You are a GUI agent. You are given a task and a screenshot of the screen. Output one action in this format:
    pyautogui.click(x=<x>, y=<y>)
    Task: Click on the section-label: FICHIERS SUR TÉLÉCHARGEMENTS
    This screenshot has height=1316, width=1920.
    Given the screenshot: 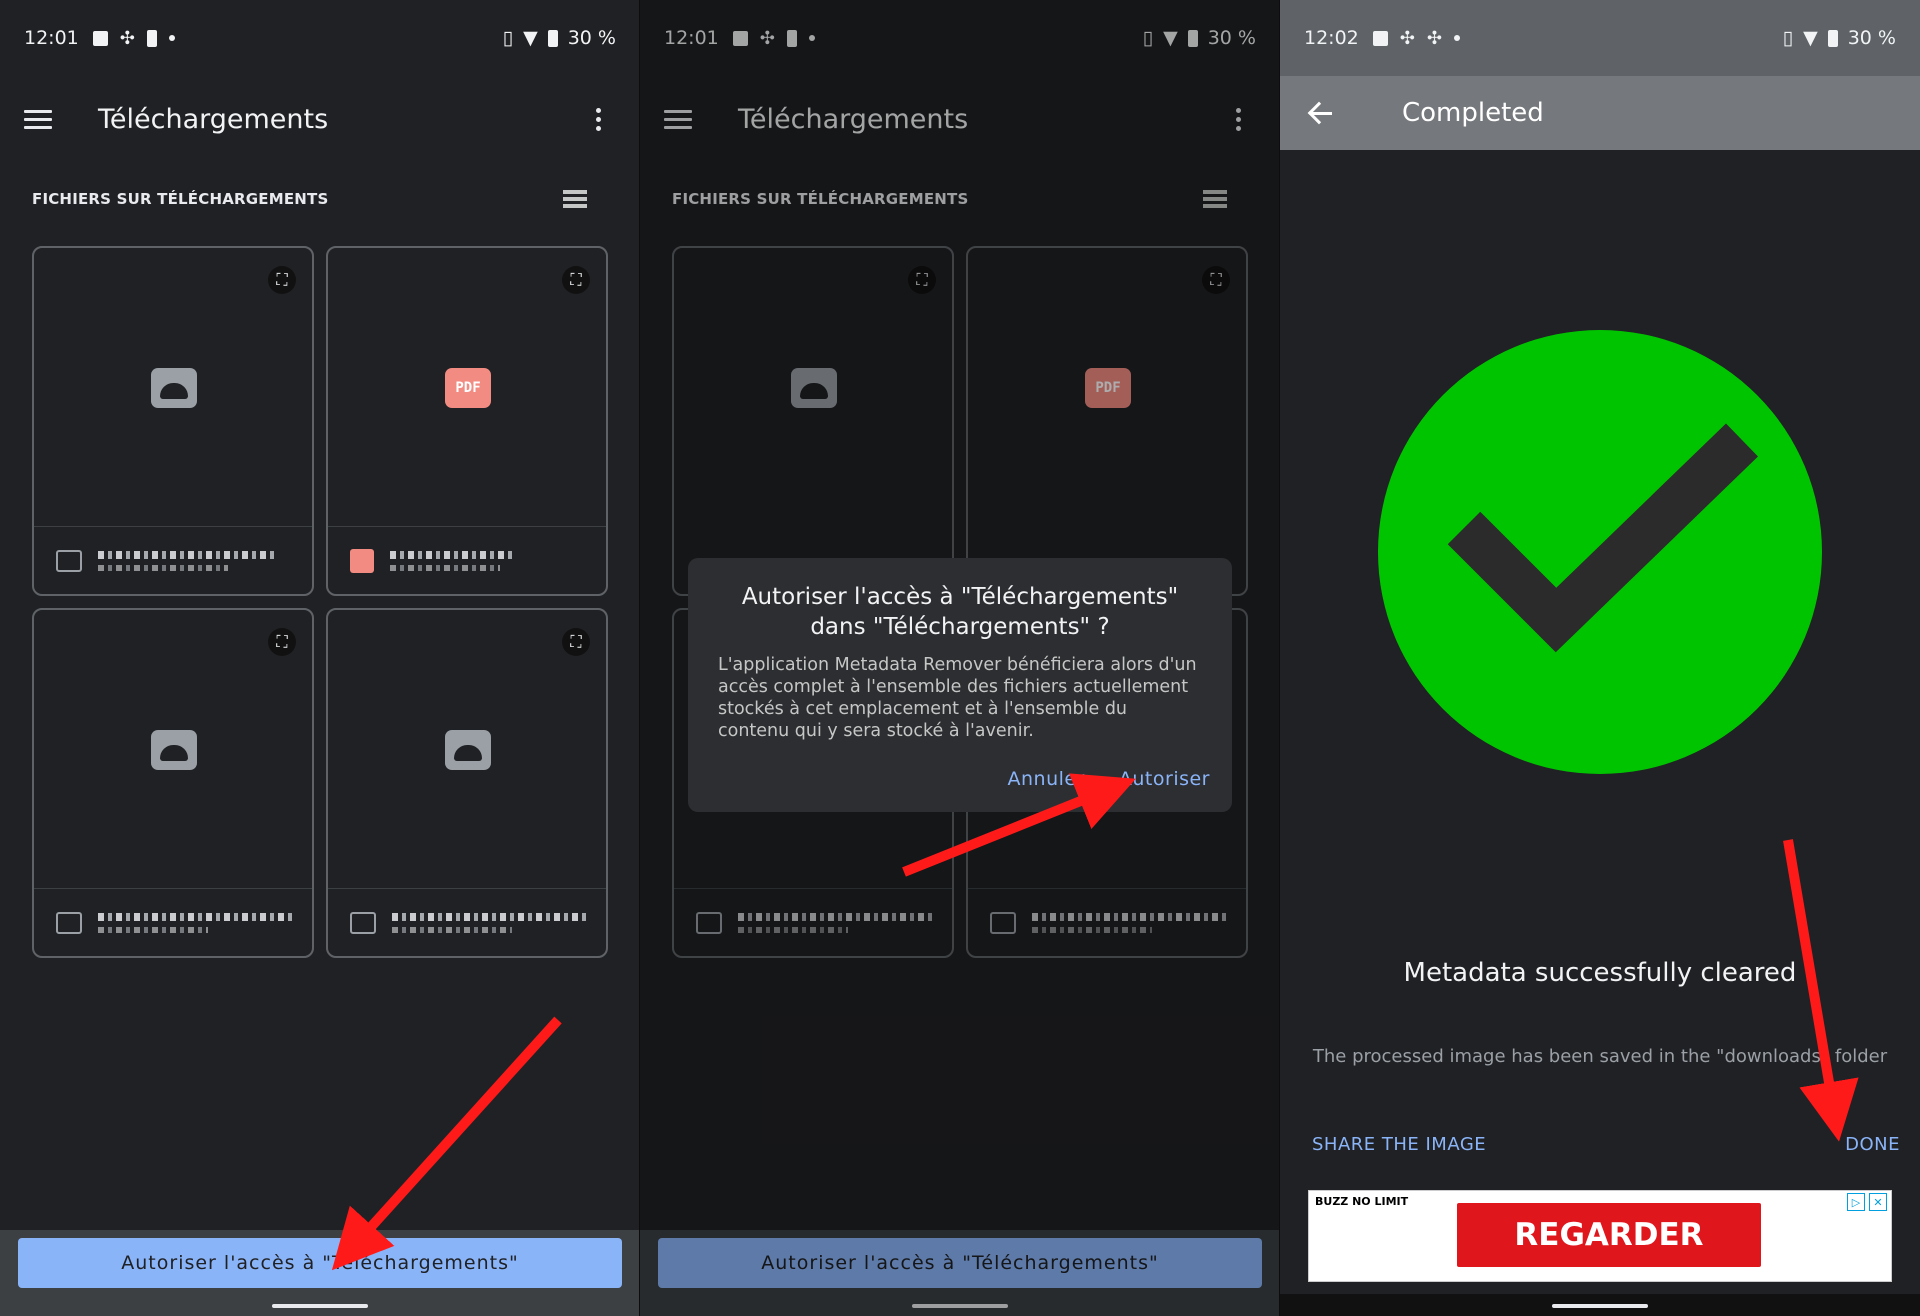 What is the action you would take?
    pyautogui.click(x=180, y=199)
    